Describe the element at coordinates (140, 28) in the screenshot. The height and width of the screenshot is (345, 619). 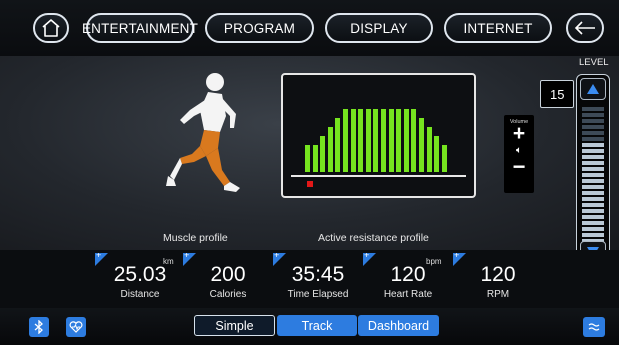
I see `tab-entertainment: ENTERTAINMENT` at that location.